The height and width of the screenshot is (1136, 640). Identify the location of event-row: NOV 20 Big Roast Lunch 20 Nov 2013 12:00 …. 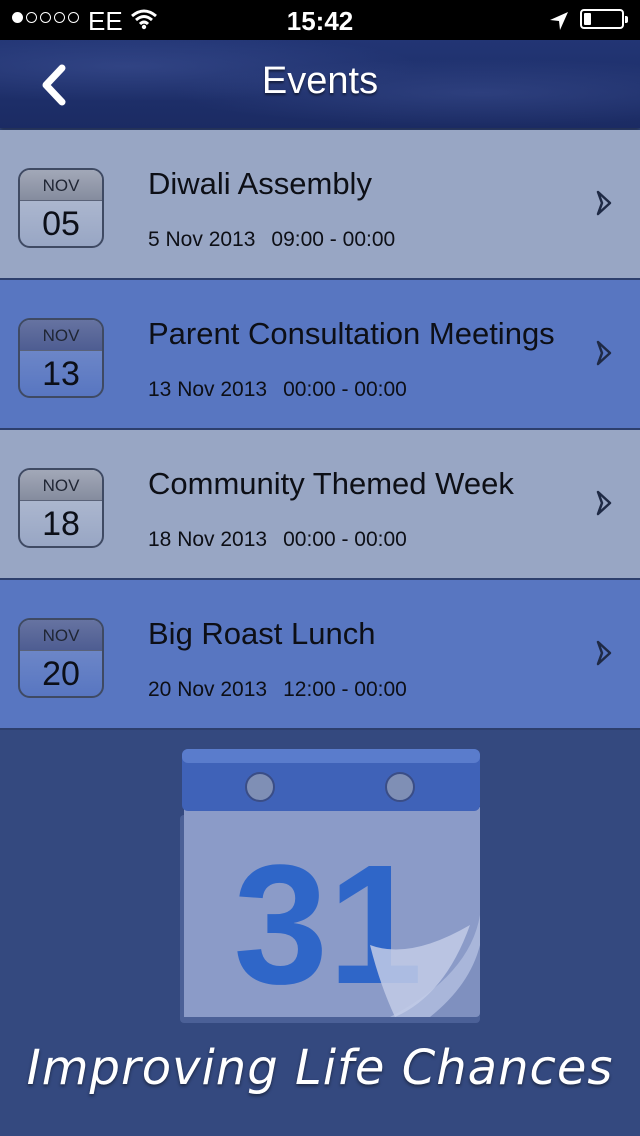
(320, 655).